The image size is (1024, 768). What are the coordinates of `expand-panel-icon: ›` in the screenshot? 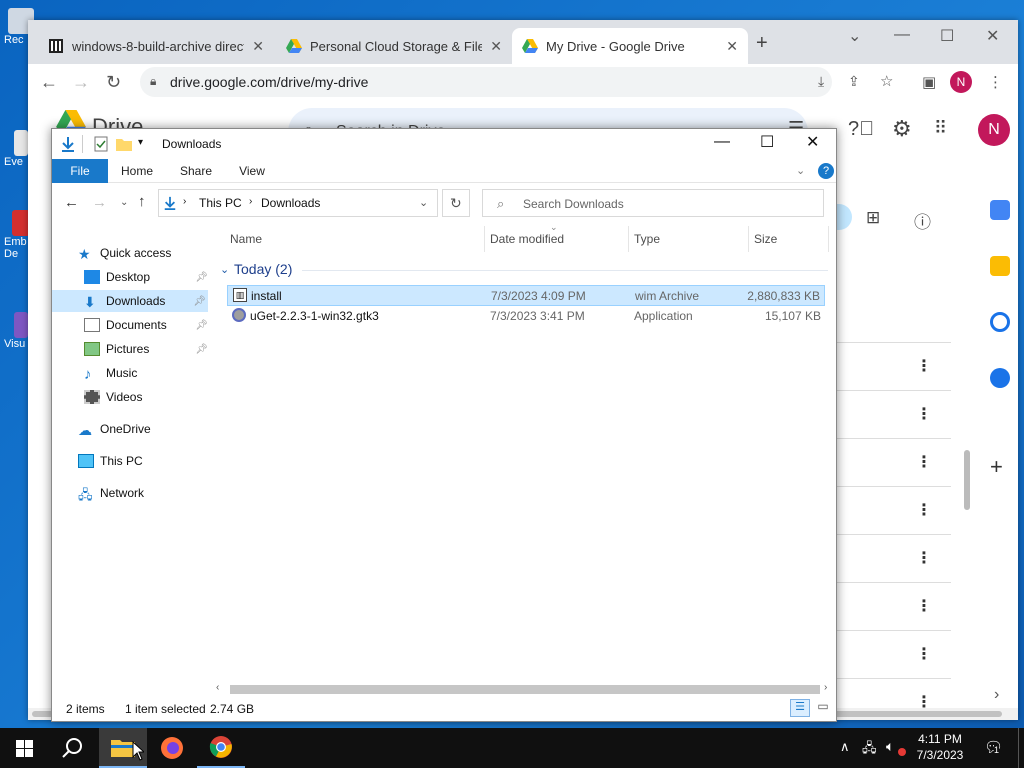 It's located at (996, 695).